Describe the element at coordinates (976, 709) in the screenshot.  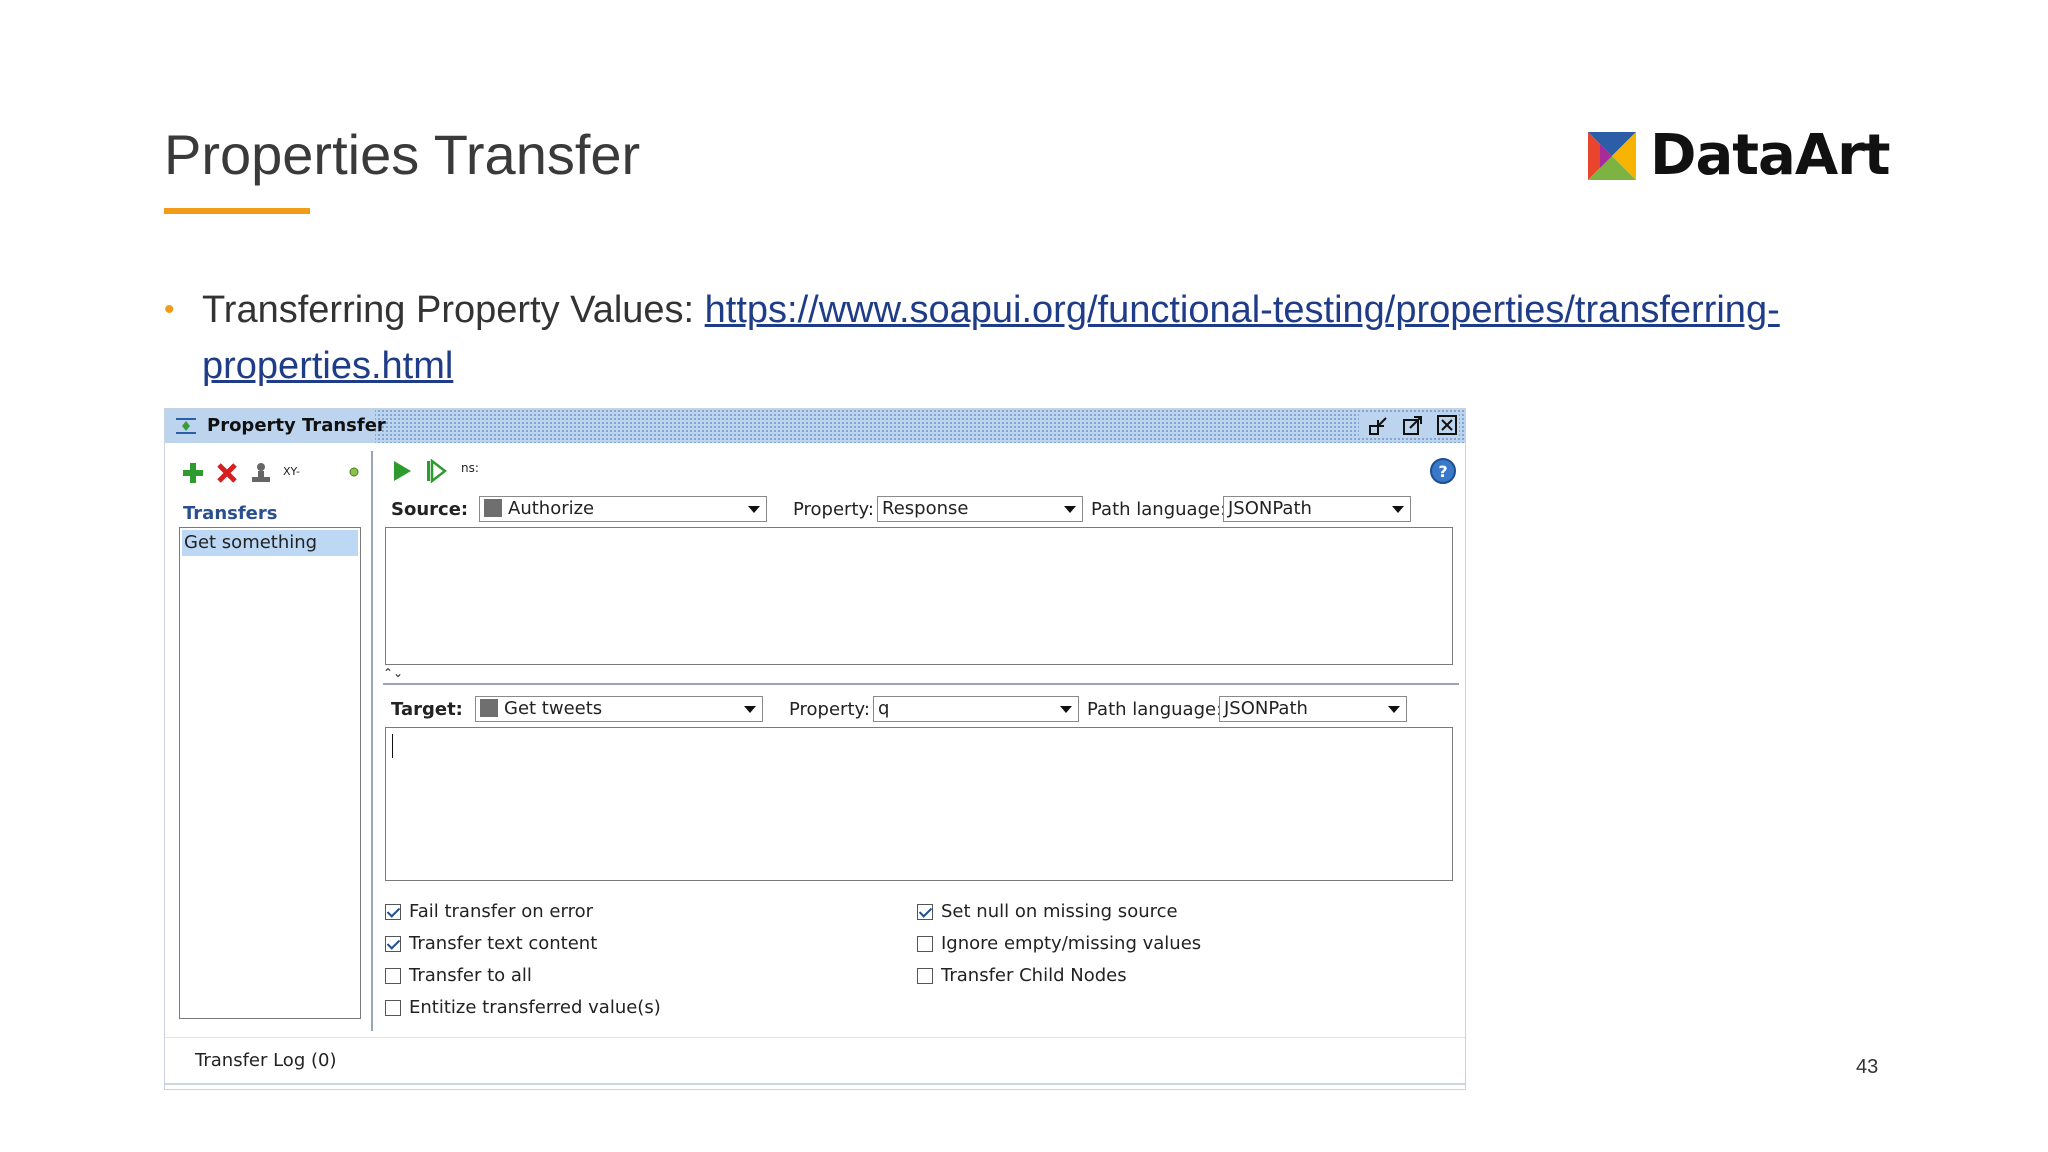
I see `target-property-select: q` at that location.